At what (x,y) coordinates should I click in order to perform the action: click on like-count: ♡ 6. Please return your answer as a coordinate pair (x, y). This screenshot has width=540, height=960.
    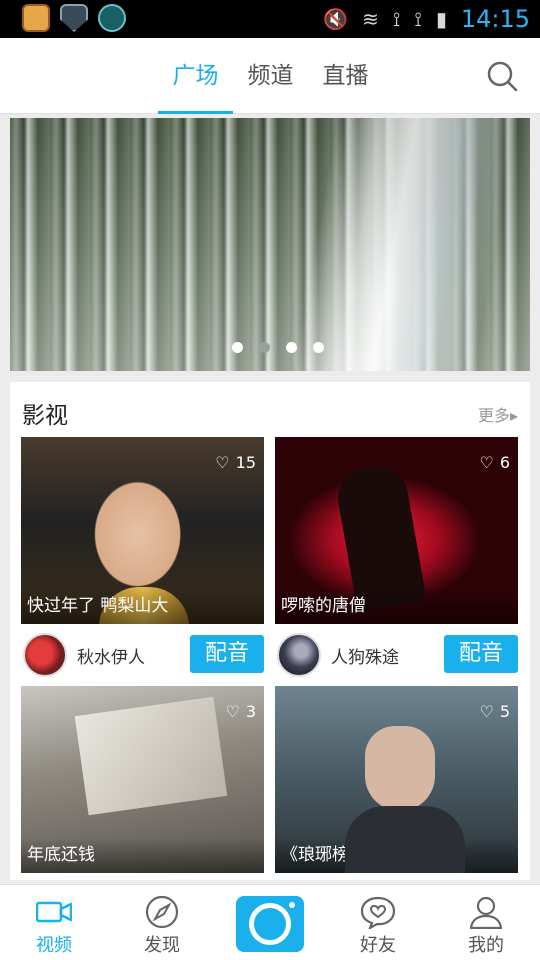
    Looking at the image, I should click on (494, 462).